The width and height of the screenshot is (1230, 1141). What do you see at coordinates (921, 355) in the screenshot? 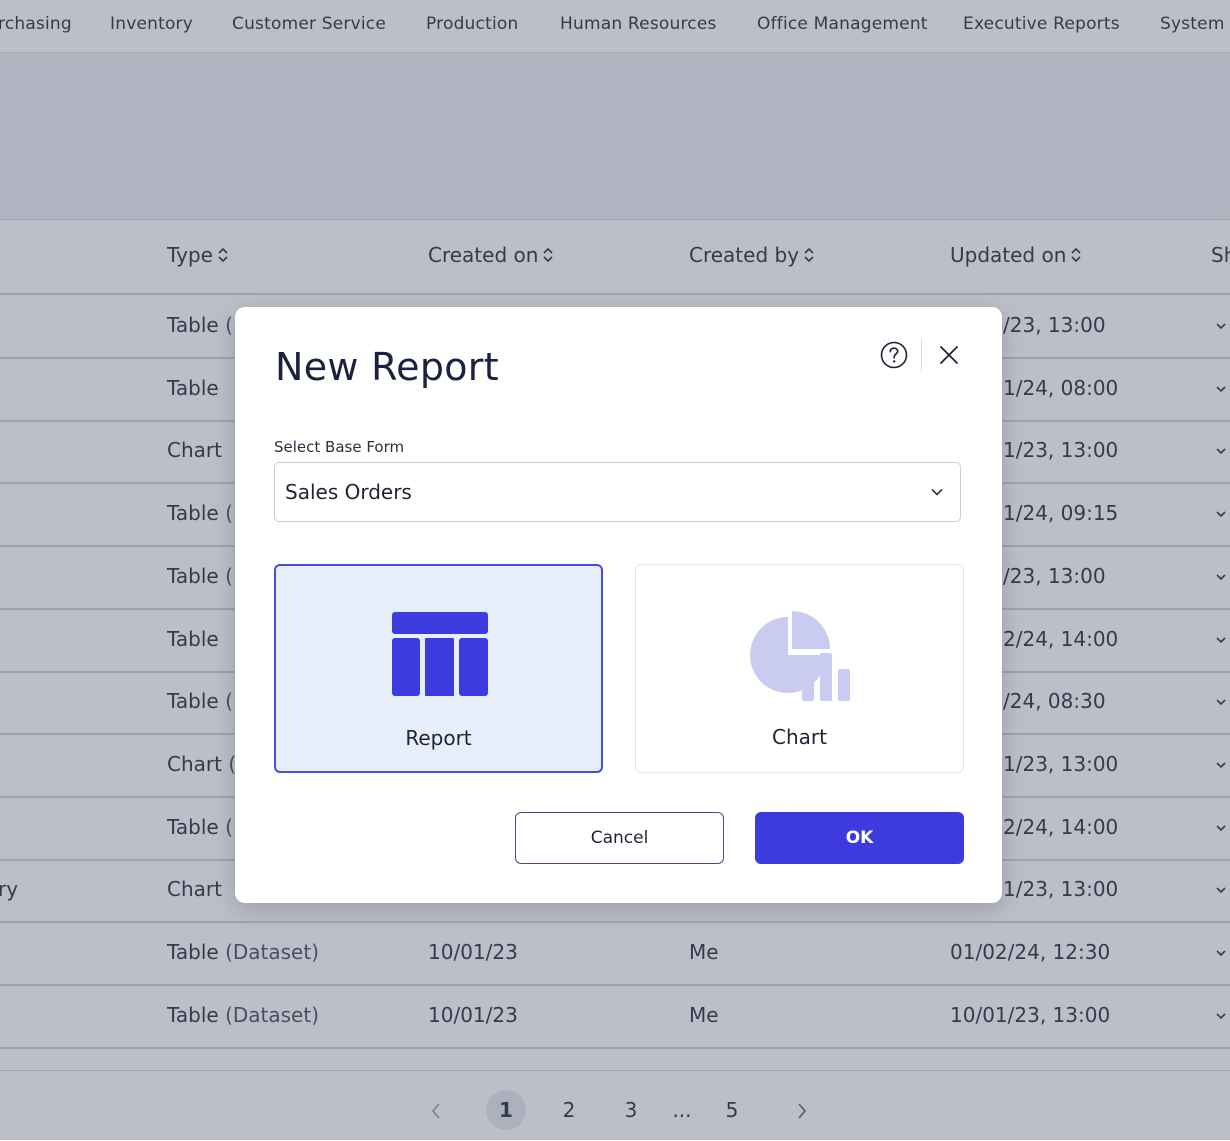
I see `header-divider` at bounding box center [921, 355].